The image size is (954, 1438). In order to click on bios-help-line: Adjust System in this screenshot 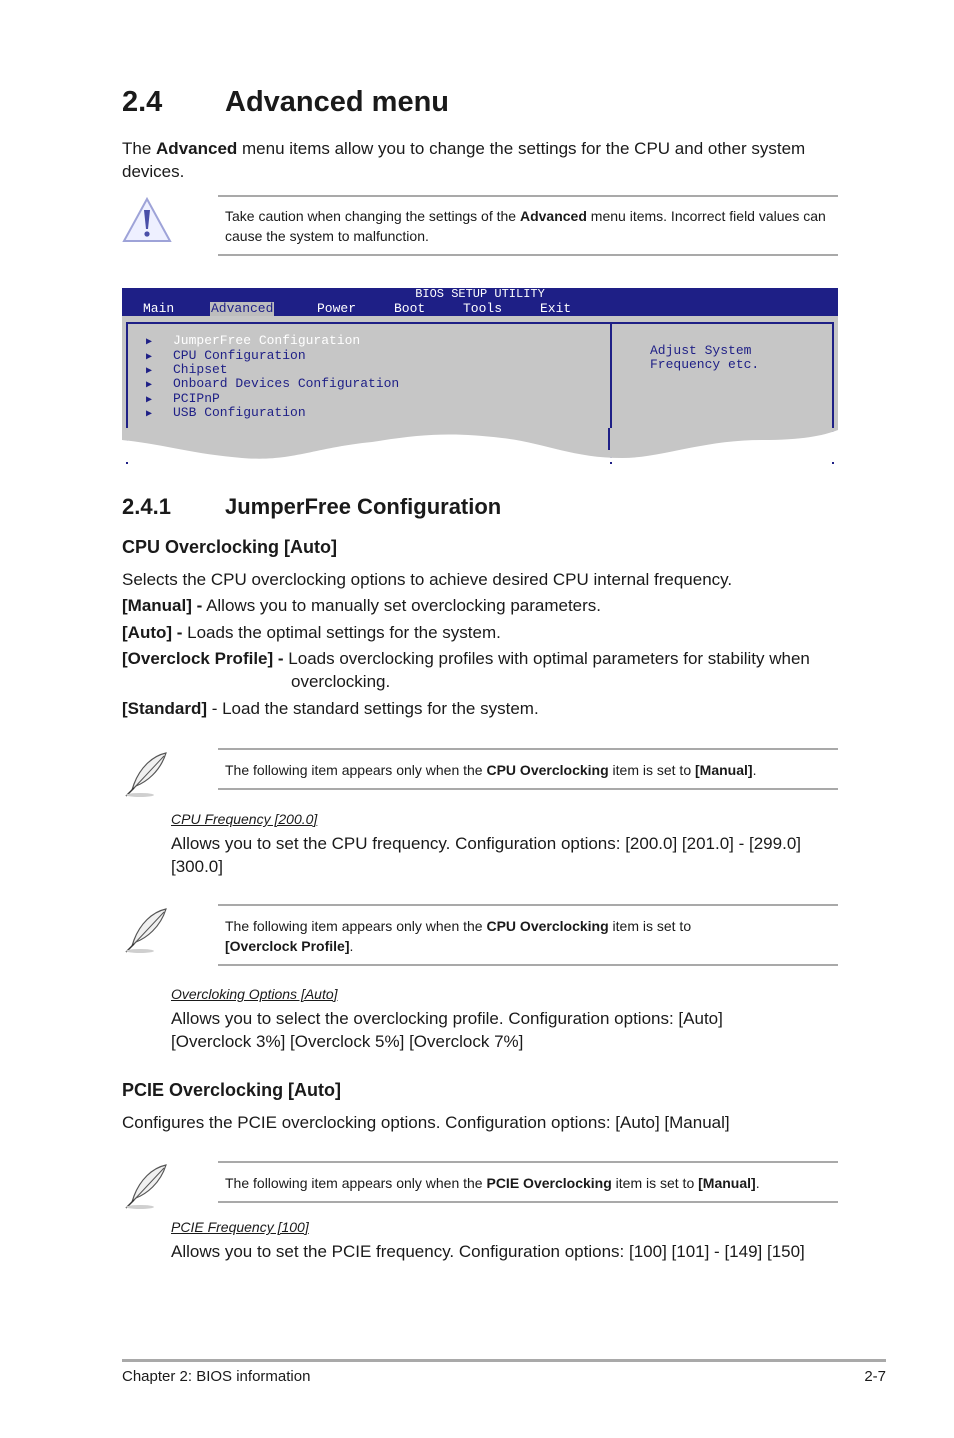, I will do `click(701, 350)`.